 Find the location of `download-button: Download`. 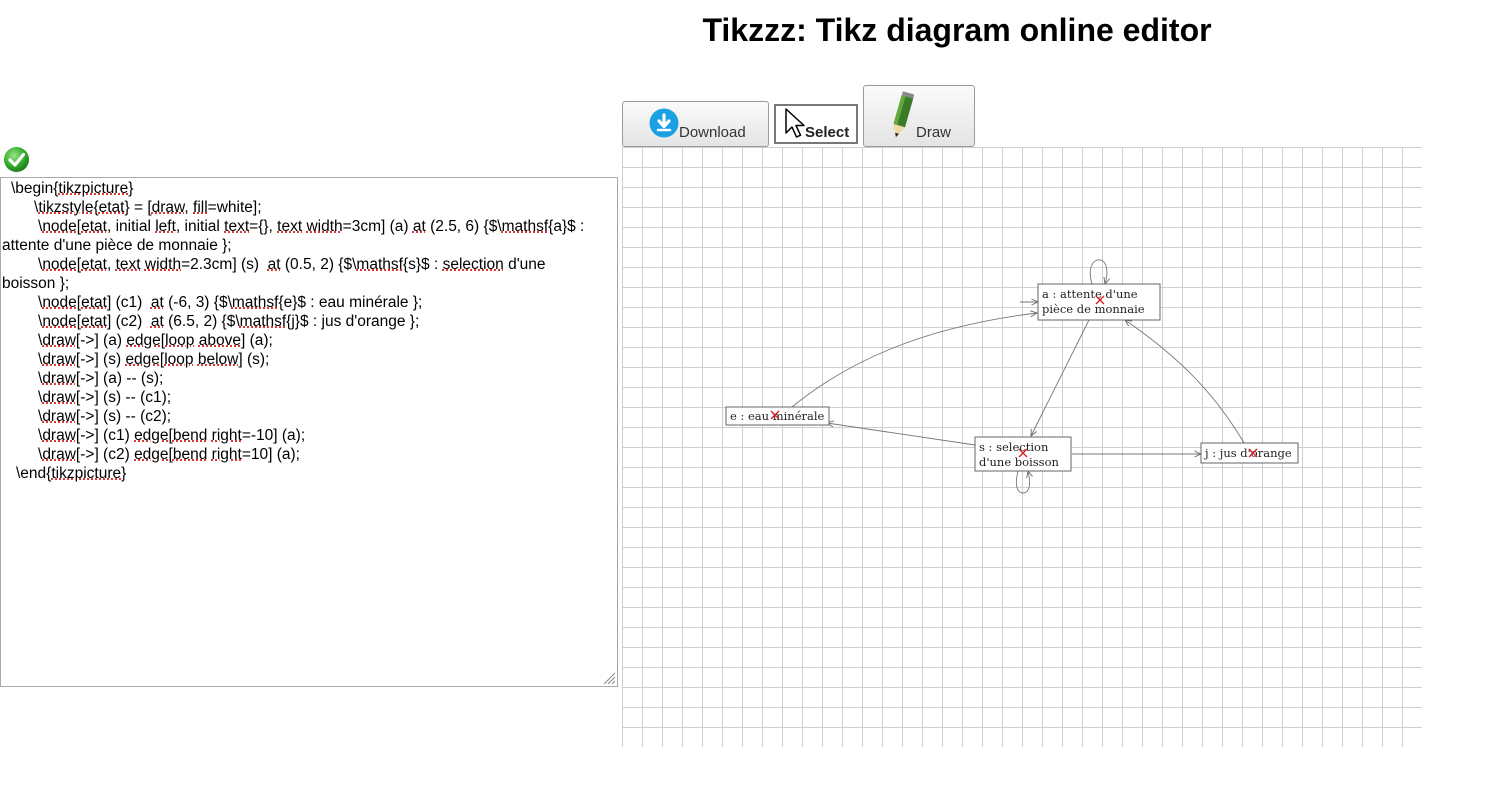

download-button: Download is located at coordinates (695, 124).